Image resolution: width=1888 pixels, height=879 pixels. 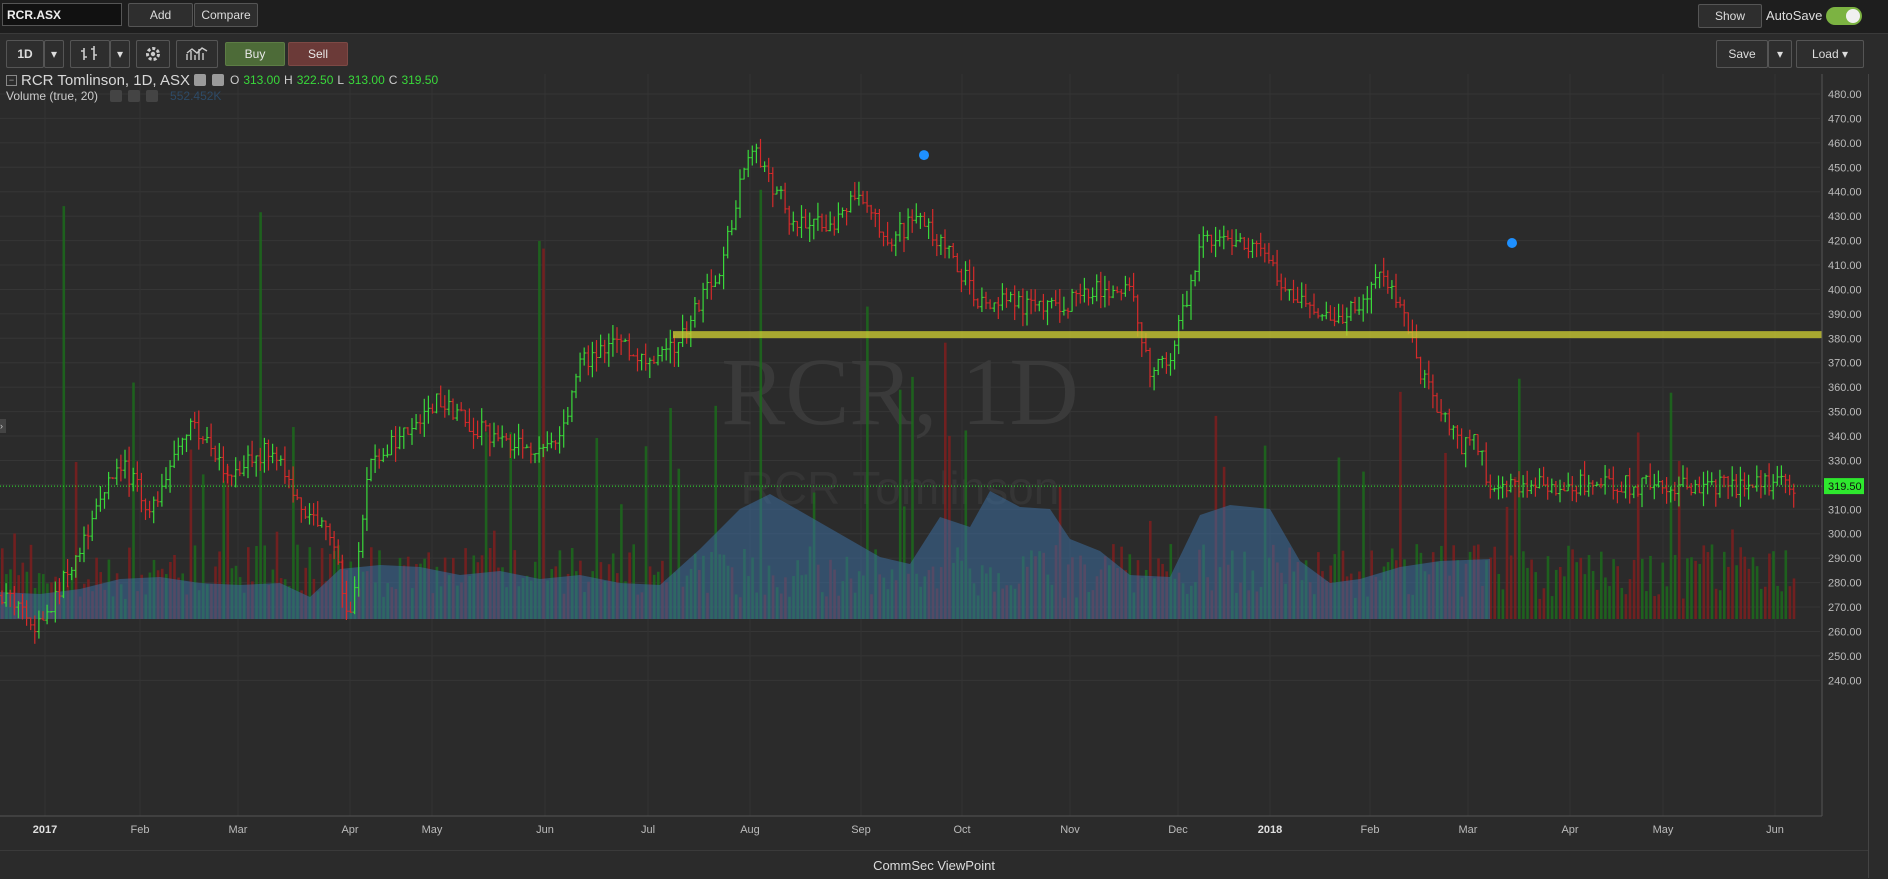 What do you see at coordinates (1825, 54) in the screenshot?
I see `load-label: Load` at bounding box center [1825, 54].